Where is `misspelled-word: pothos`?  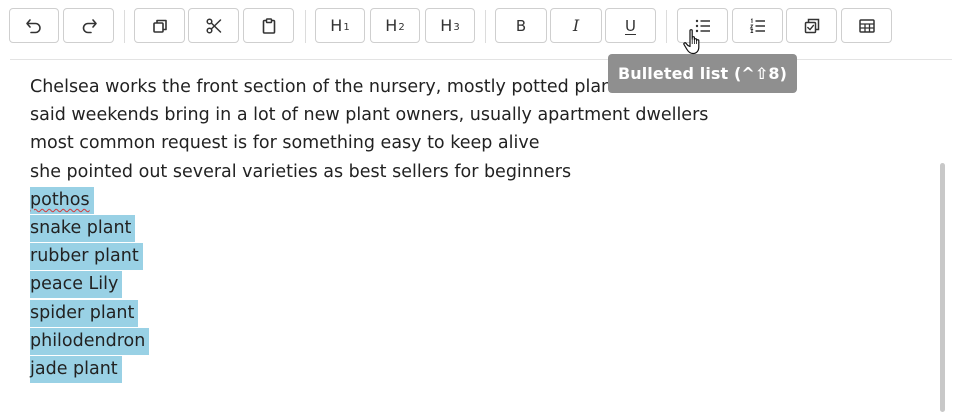
misspelled-word: pothos is located at coordinates (60, 199).